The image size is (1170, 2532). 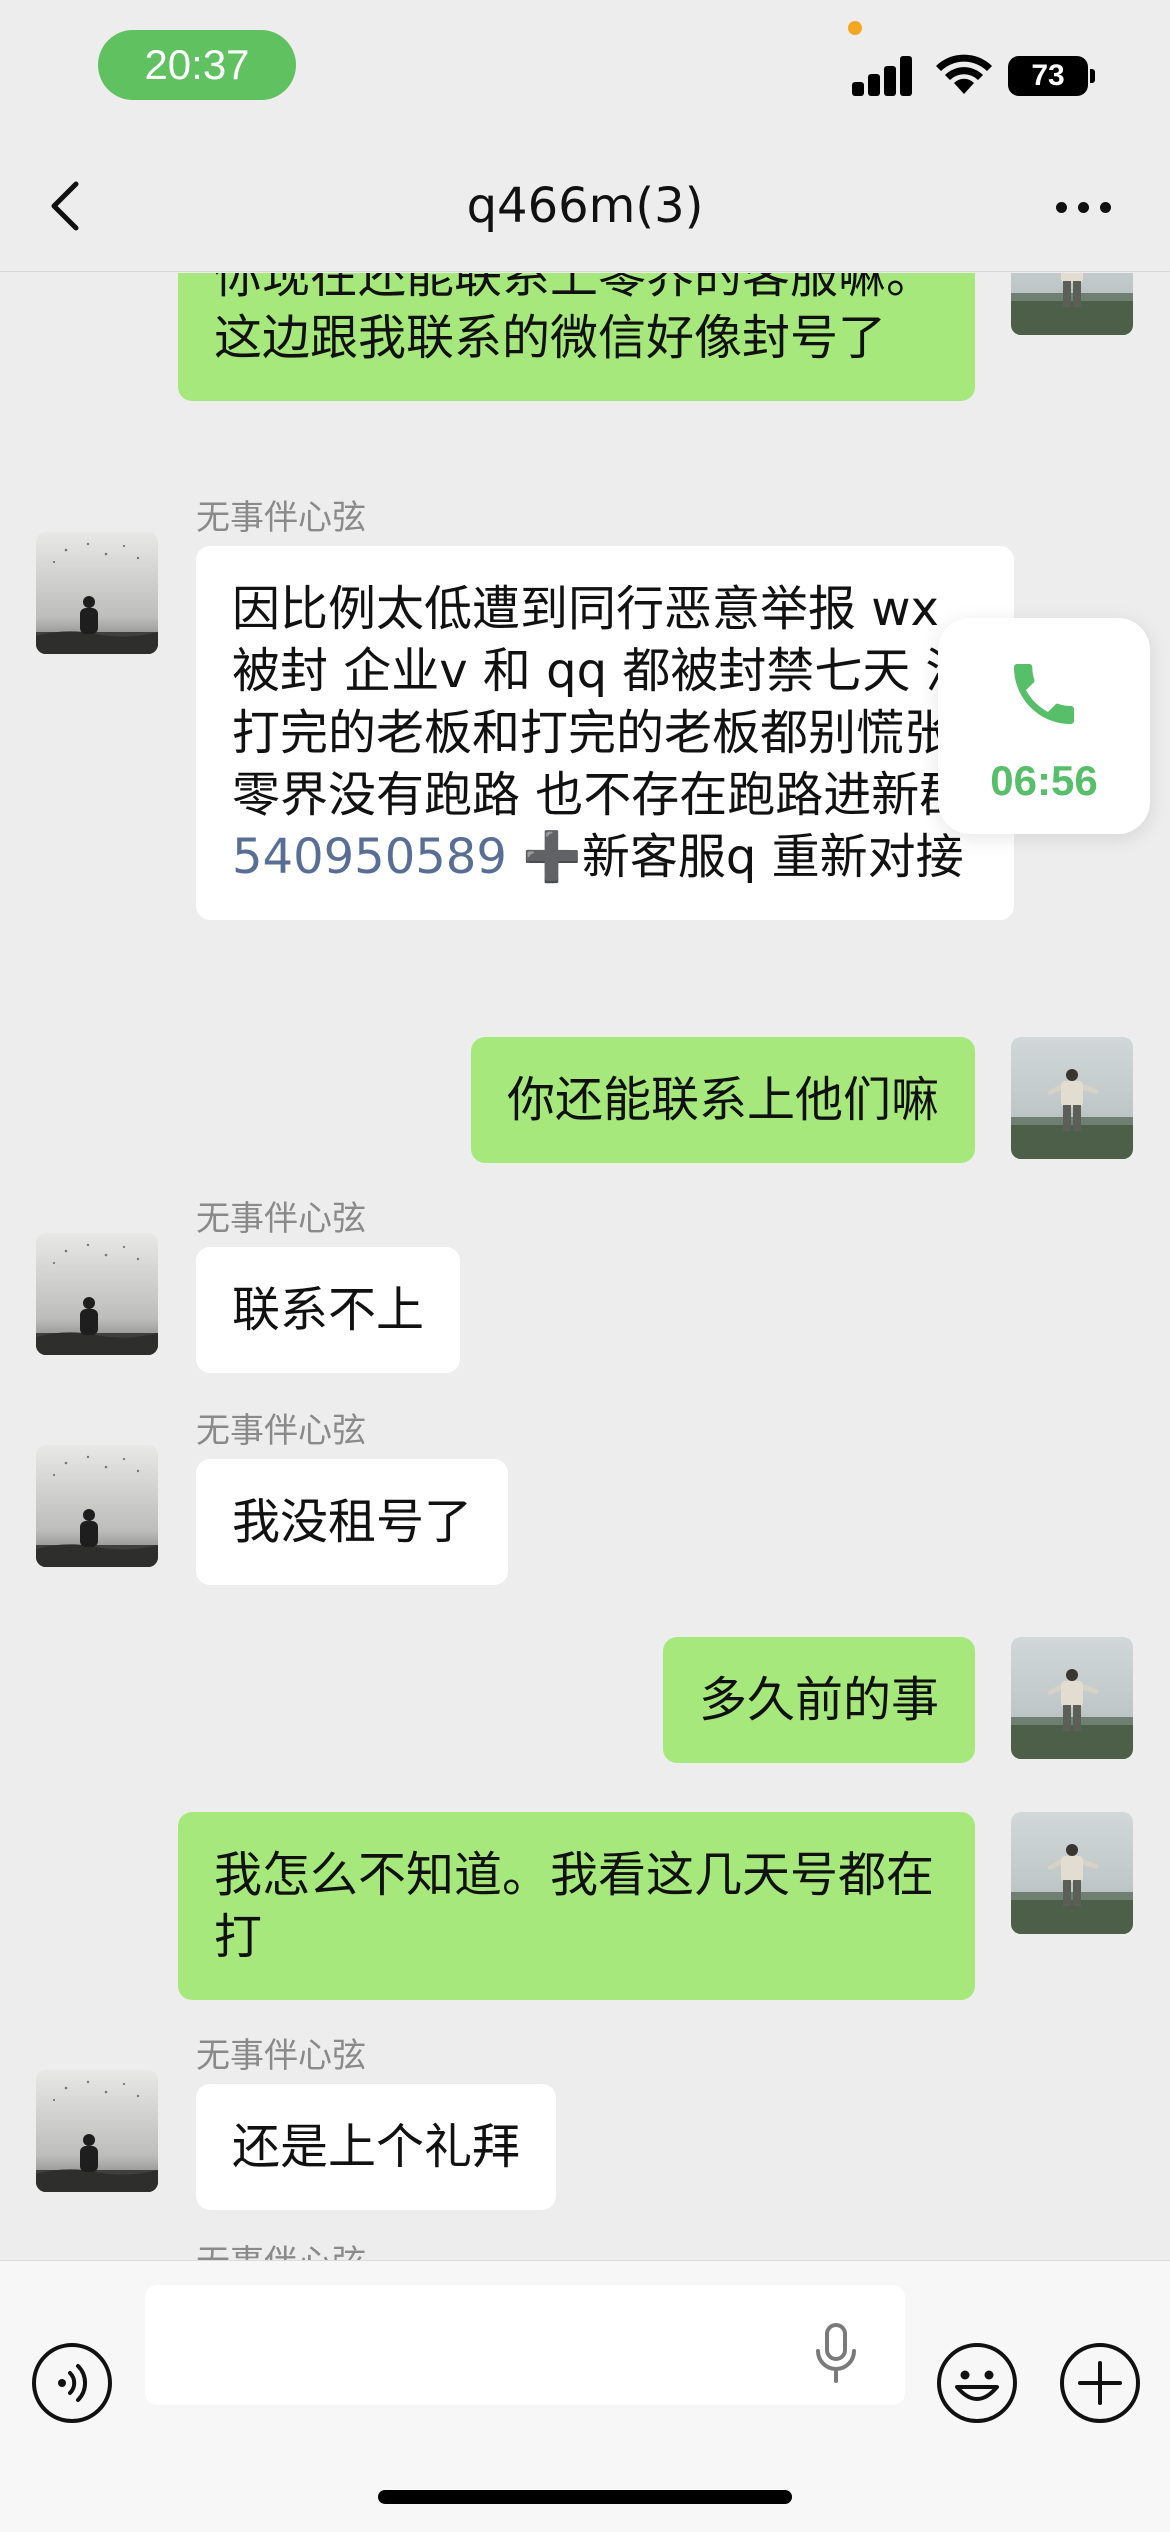 I want to click on privacy-indicator-dot, so click(x=855, y=28).